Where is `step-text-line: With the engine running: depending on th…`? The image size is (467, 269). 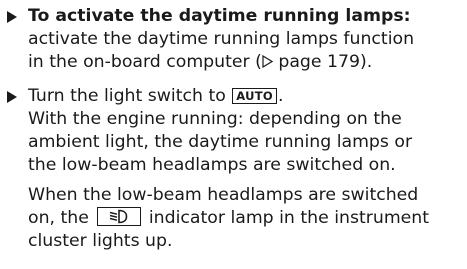 step-text-line: With the engine running: depending on th… is located at coordinates (215, 119).